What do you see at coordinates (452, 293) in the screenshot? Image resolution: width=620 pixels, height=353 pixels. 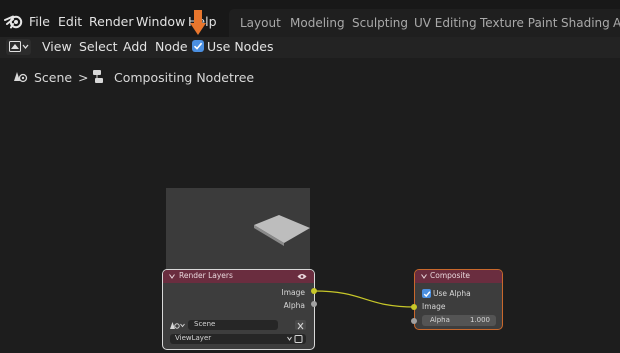 I see `use-alpha-label: Use Alpha` at bounding box center [452, 293].